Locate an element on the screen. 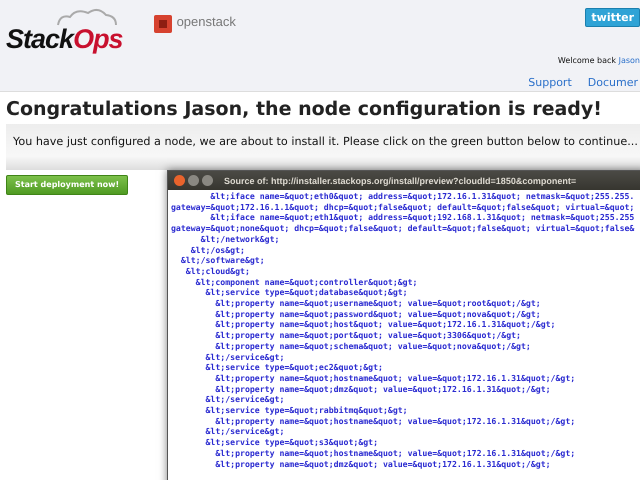 This screenshot has width=640, height=480. code-line: &lt;/network&gt; is located at coordinates (240, 239).